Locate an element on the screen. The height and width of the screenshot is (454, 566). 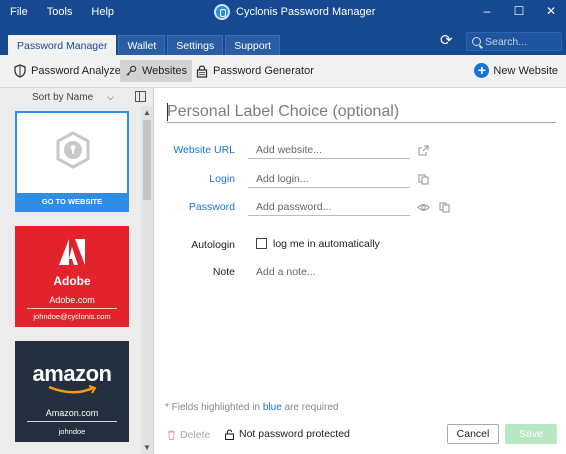
window-controls: – ☐ ✕ is located at coordinates (519, 11).